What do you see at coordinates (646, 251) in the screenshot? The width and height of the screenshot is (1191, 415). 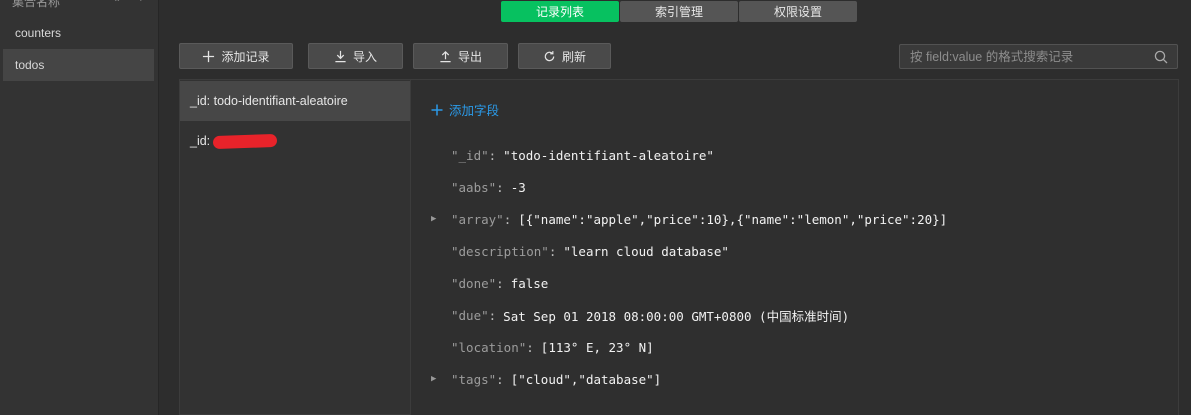 I see `field-value: "learn cloud database"` at bounding box center [646, 251].